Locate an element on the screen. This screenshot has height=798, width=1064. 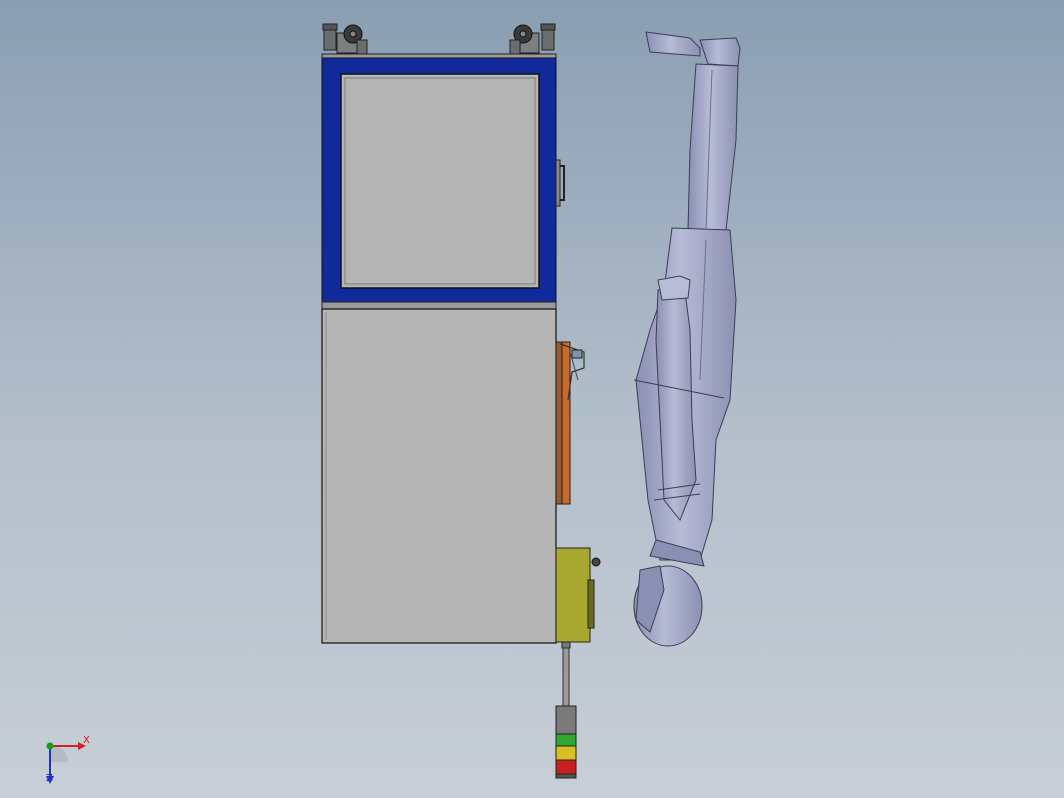
controller-box is located at coordinates (578, 595).